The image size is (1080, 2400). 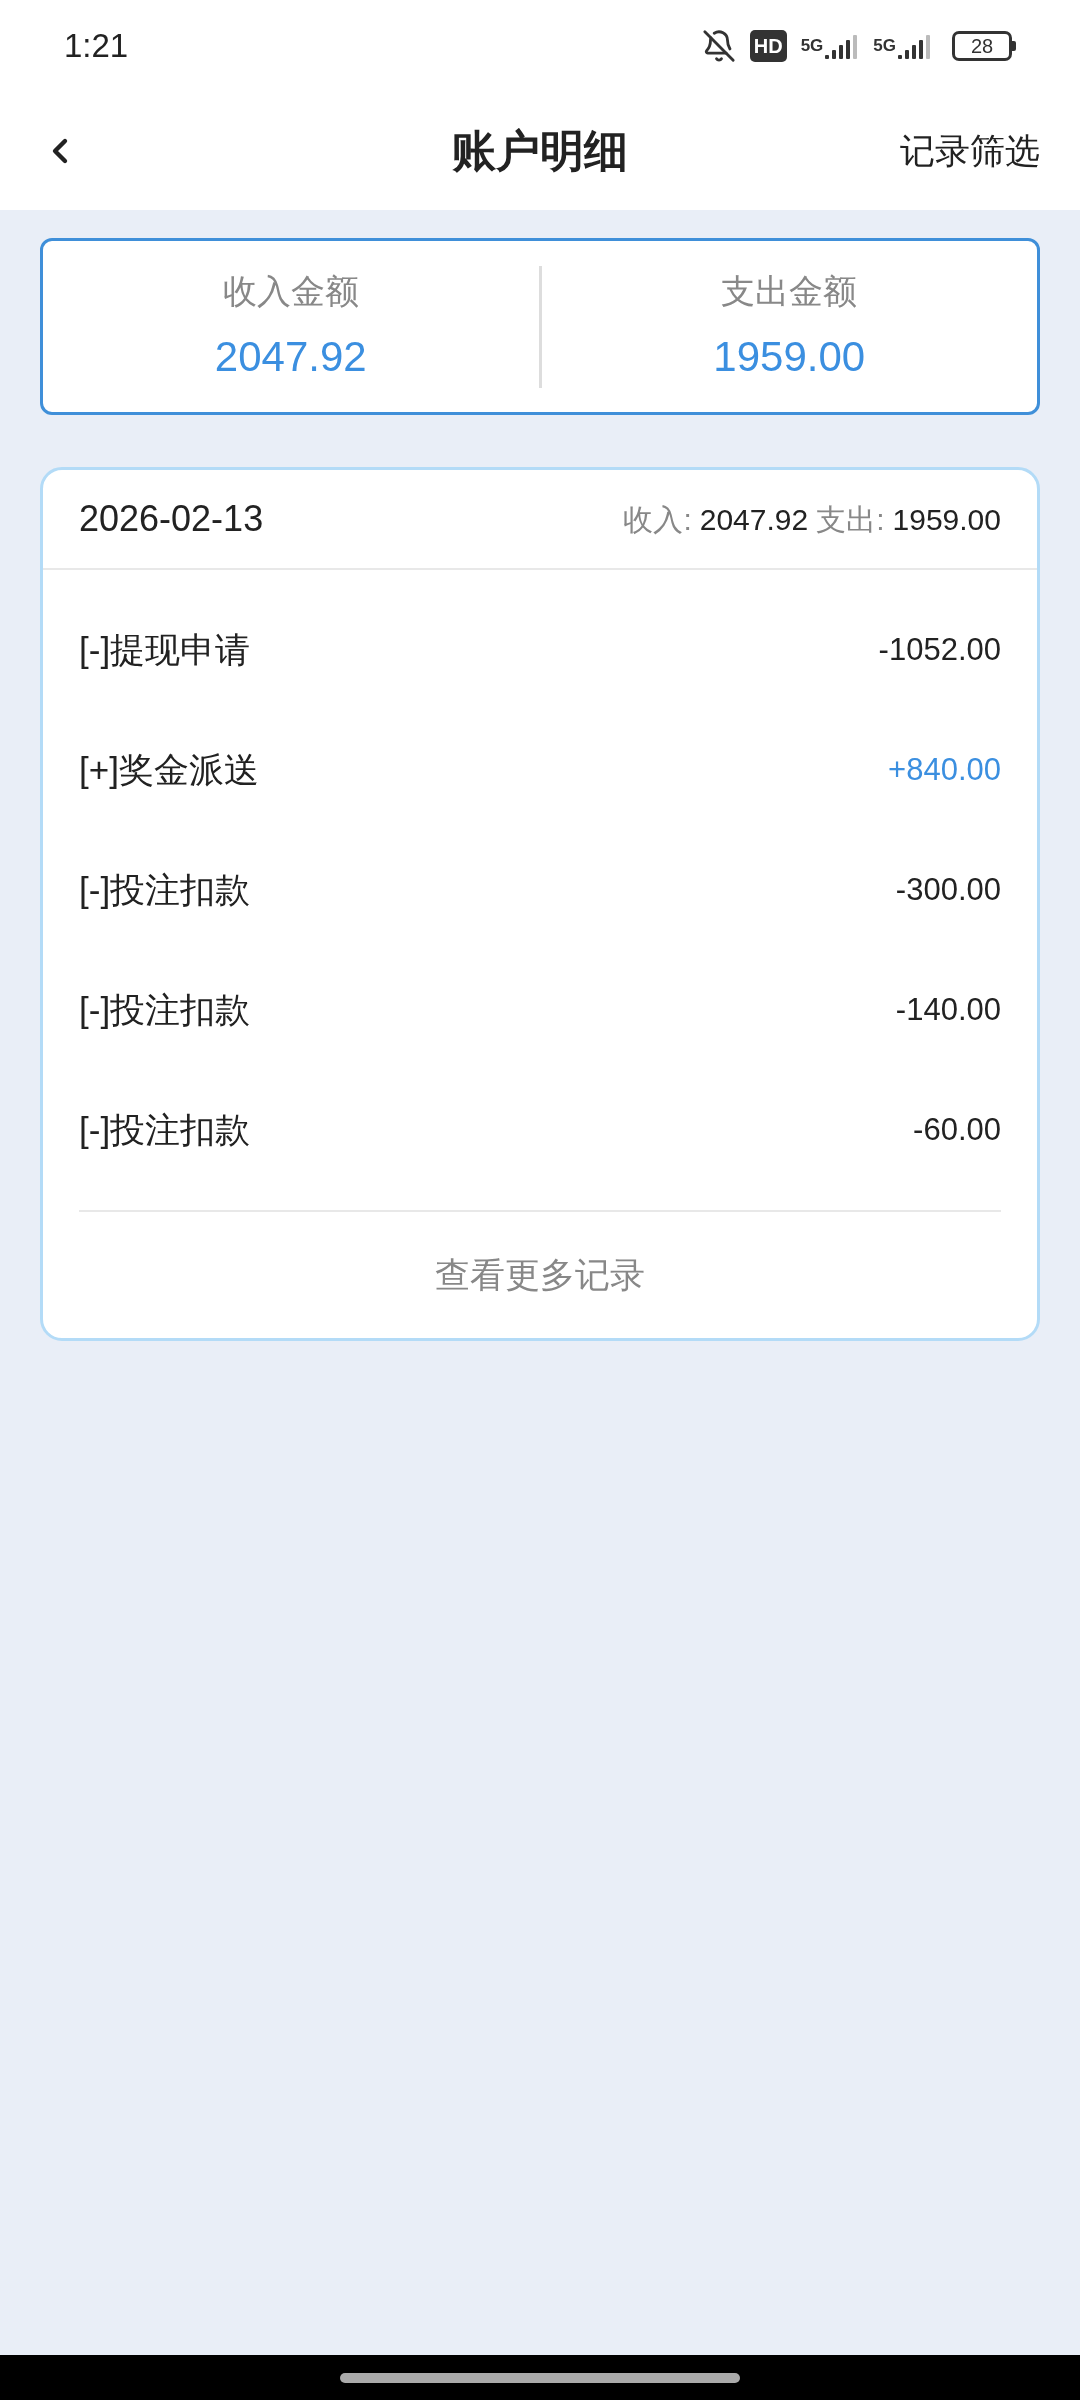 I want to click on record-amount: -60.00, so click(x=957, y=1129).